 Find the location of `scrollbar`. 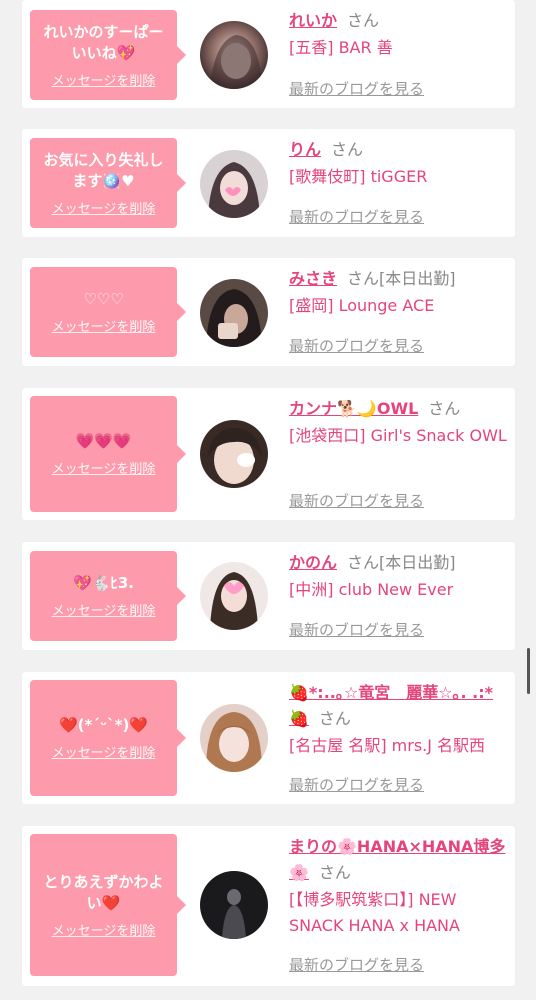

scrollbar is located at coordinates (528, 671).